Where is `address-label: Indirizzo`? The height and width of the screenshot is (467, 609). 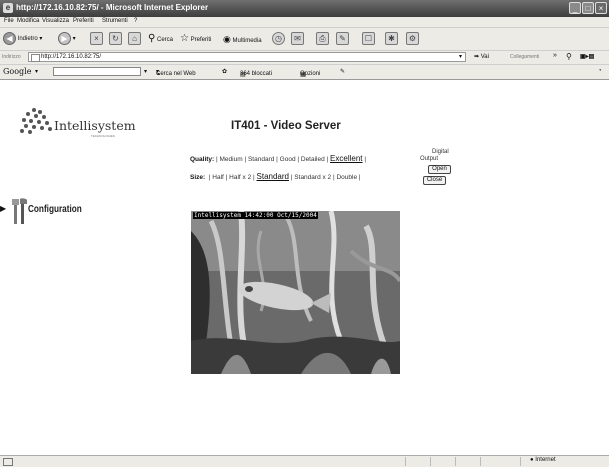
address-label: Indirizzo is located at coordinates (11, 57).